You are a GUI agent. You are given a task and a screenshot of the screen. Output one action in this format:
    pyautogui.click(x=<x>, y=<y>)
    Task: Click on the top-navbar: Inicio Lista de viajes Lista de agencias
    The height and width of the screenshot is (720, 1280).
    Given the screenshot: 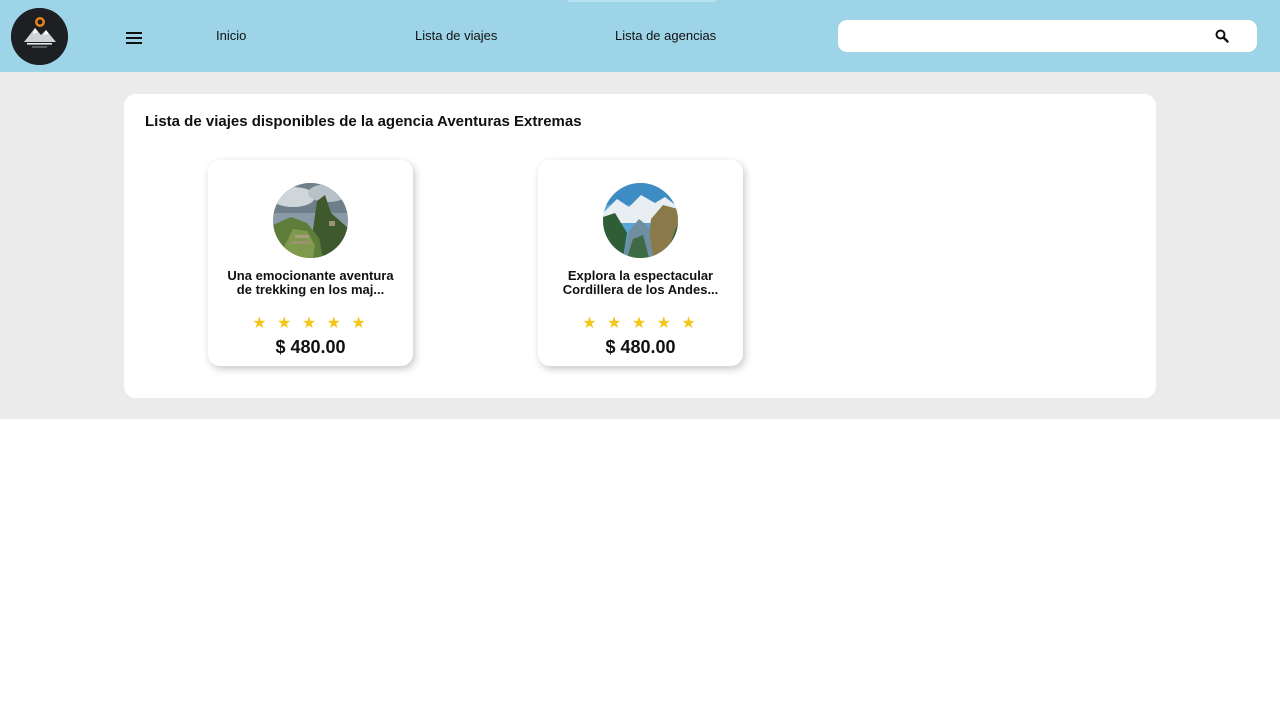 What is the action you would take?
    pyautogui.click(x=640, y=36)
    